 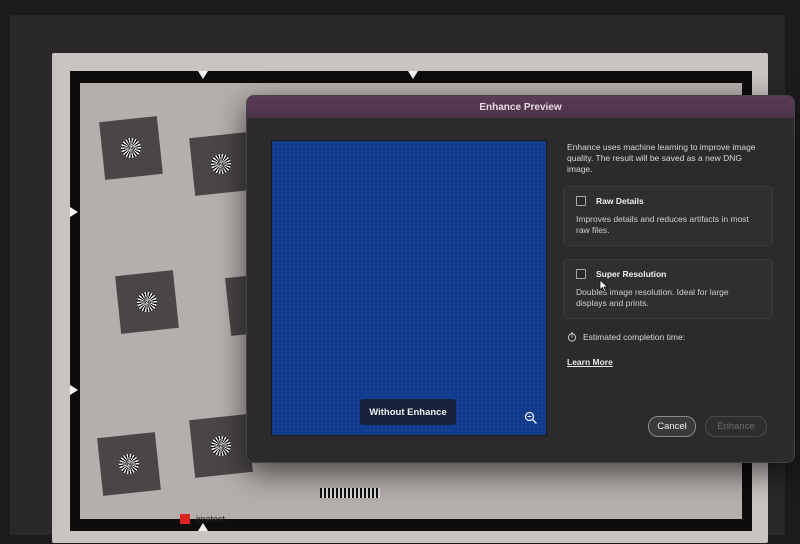 I want to click on imatest-logo-icon, so click(x=185, y=519).